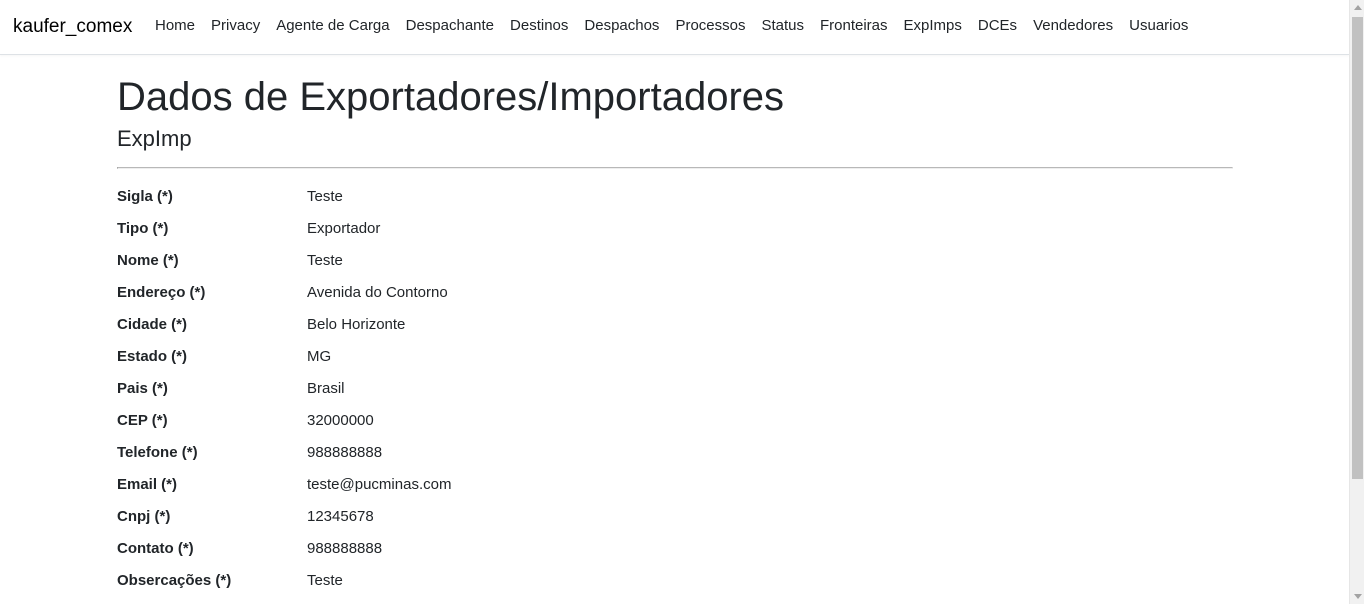 Image resolution: width=1364 pixels, height=604 pixels. I want to click on page-subtitle: ExpImp, so click(154, 138).